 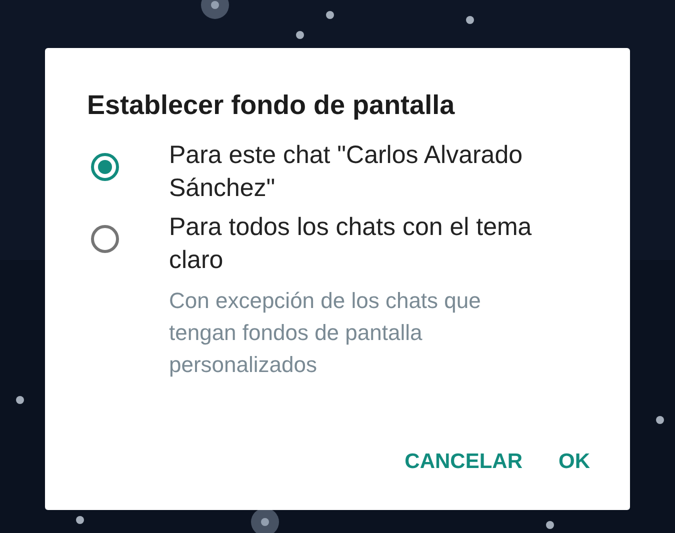 What do you see at coordinates (574, 462) in the screenshot?
I see `dialog-button: OK` at bounding box center [574, 462].